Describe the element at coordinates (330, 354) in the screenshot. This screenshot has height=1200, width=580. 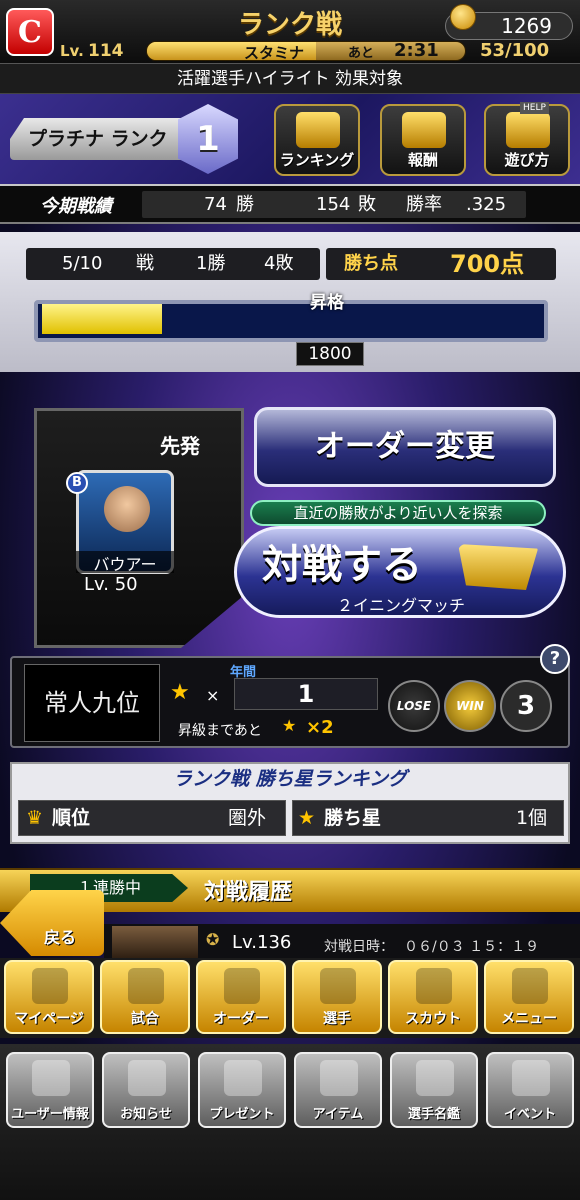
I see `promotion-target: 1800` at that location.